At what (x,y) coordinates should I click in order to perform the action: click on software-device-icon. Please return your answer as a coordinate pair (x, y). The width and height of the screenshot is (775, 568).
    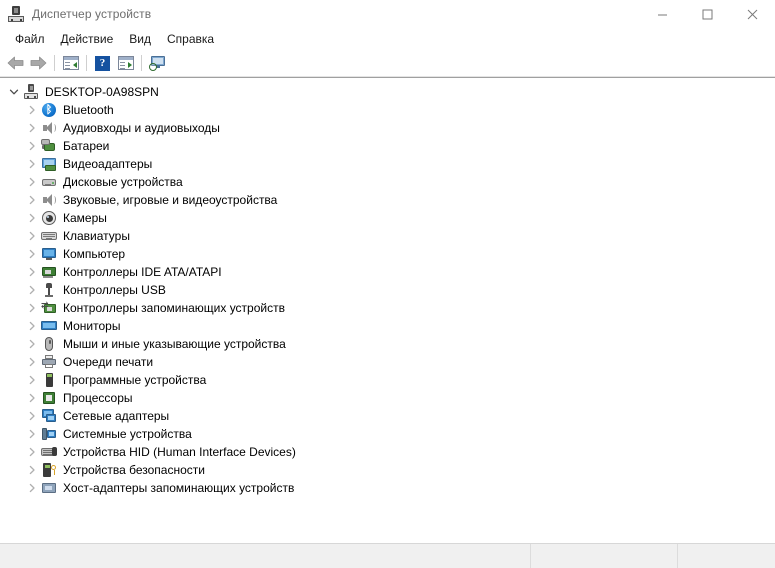
    Looking at the image, I should click on (49, 380).